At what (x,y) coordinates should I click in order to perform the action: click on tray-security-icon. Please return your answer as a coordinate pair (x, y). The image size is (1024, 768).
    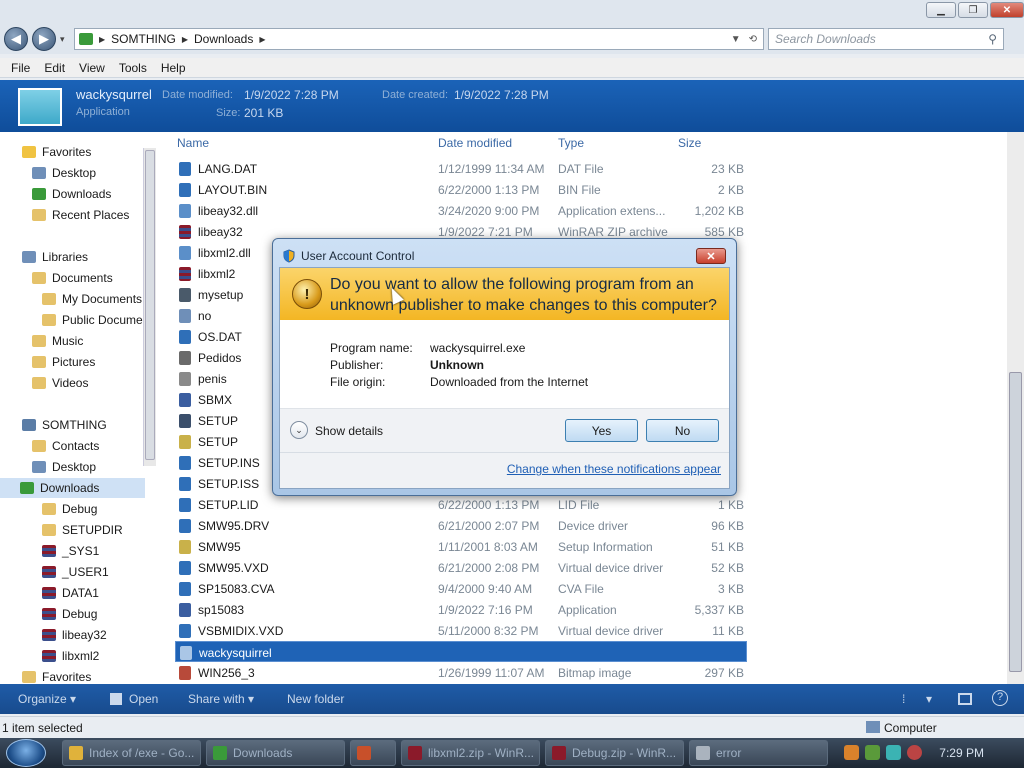
    Looking at the image, I should click on (872, 752).